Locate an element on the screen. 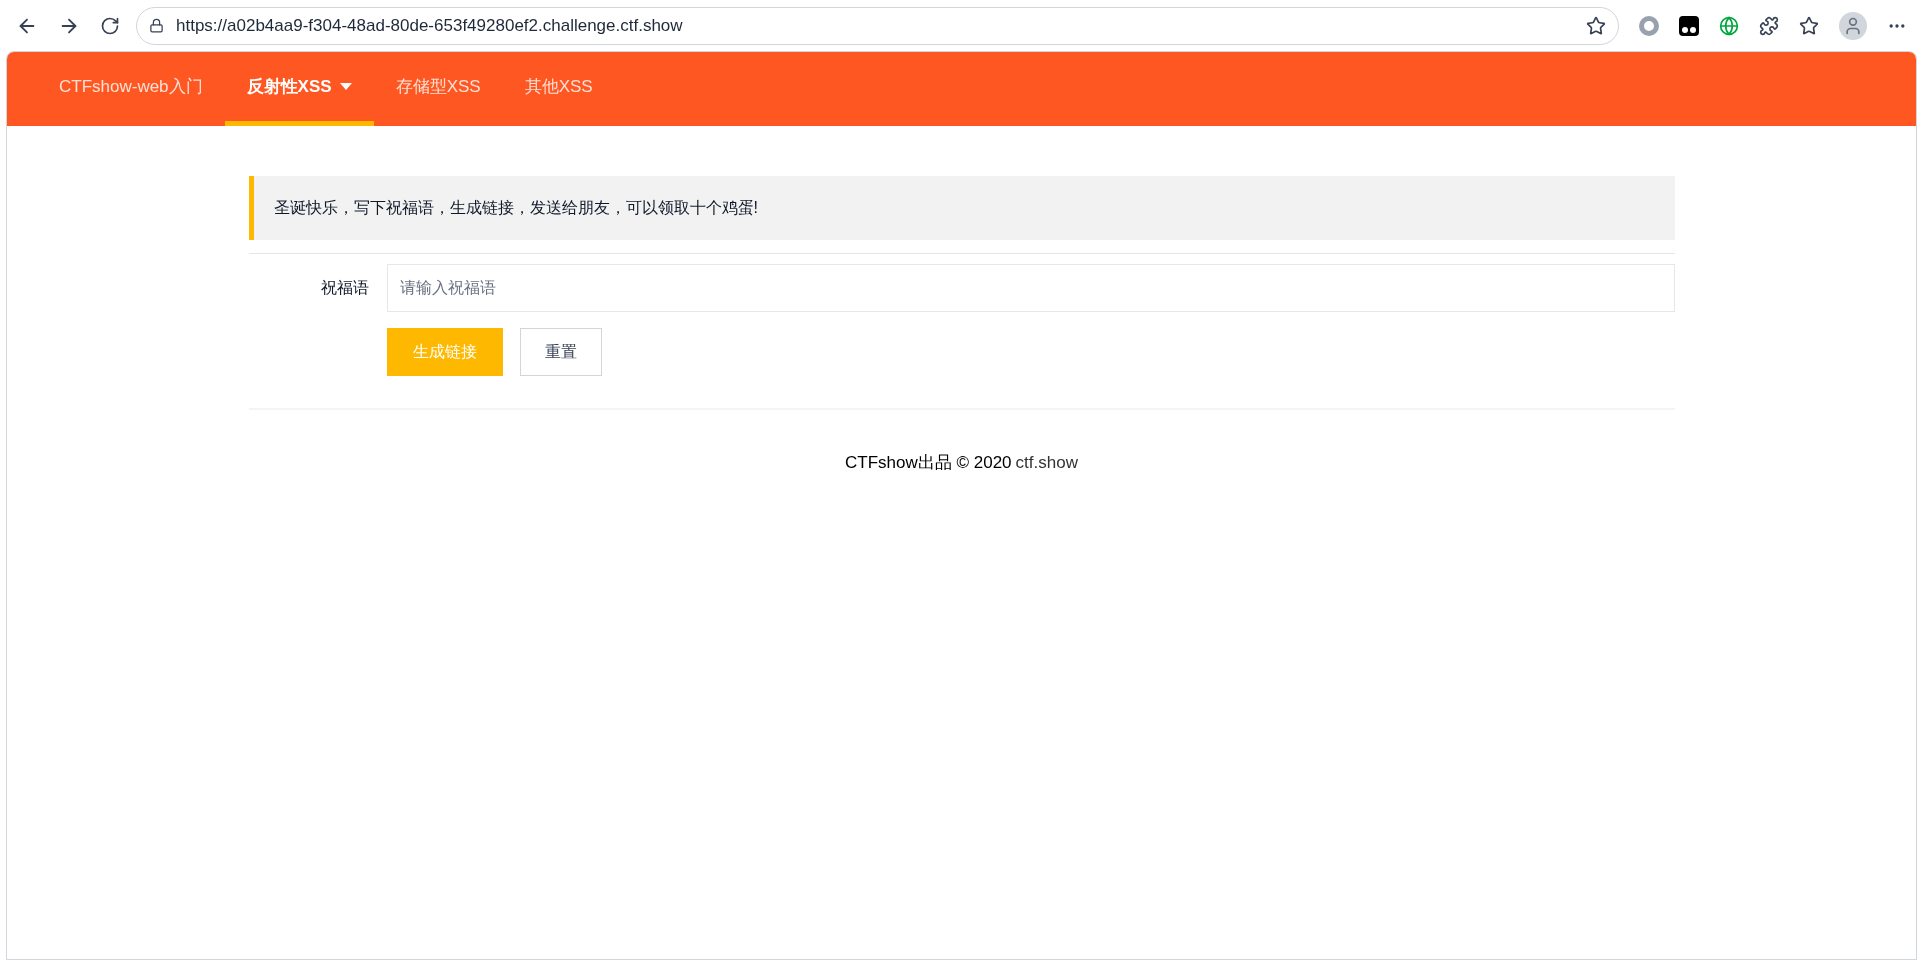 The width and height of the screenshot is (1923, 964). favorites-icon is located at coordinates (1809, 25).